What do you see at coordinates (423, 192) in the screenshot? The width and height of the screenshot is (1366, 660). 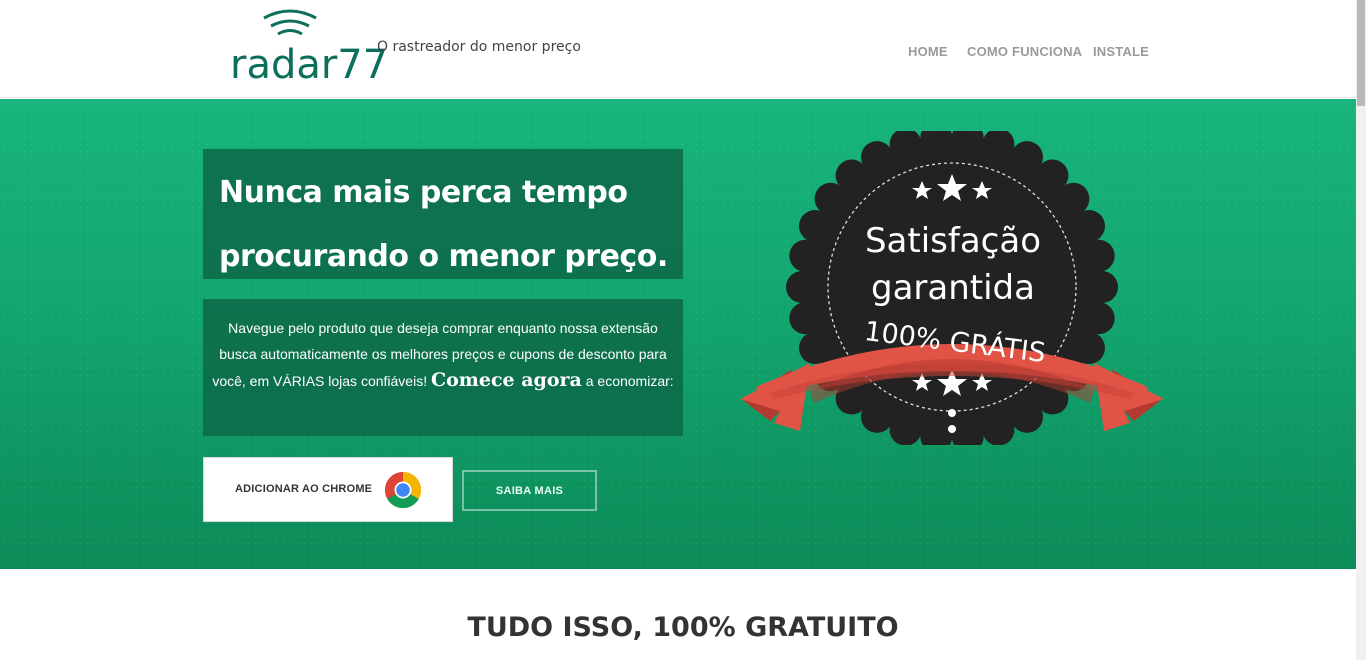 I see `headline-line-1: Nunca mais perca tempo` at bounding box center [423, 192].